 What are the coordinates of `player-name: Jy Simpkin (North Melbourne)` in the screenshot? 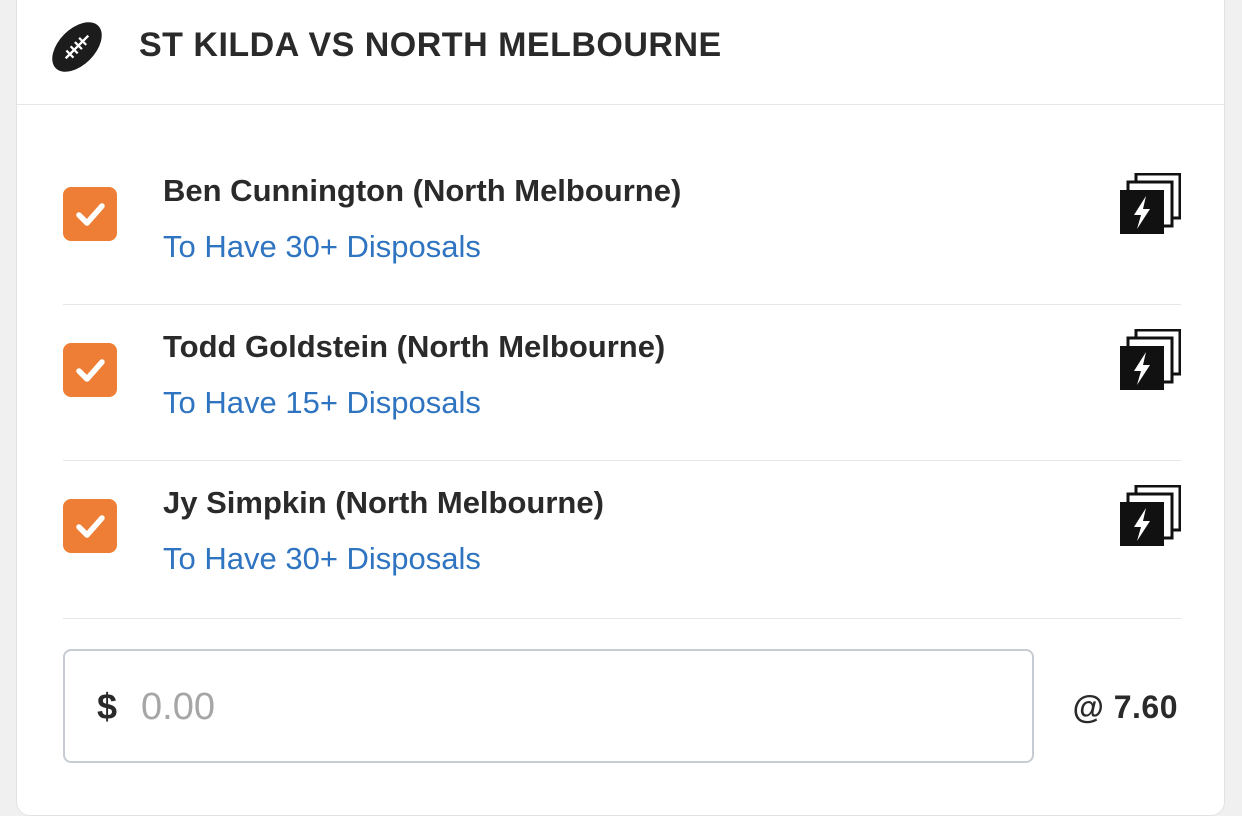 It's located at (383, 502).